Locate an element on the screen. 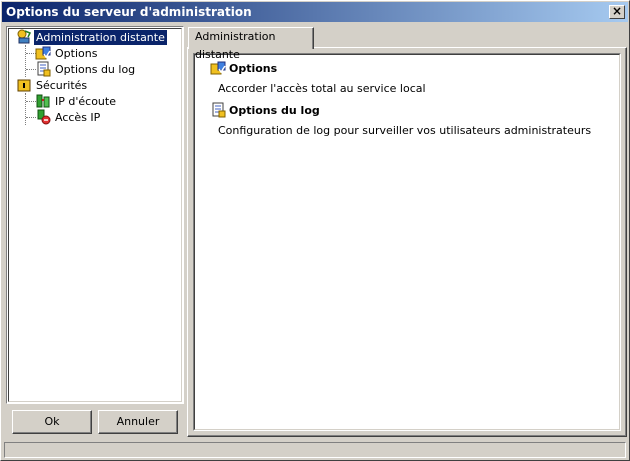 The height and width of the screenshot is (461, 630). tree-item-admin-remote: Administration distante is located at coordinates (91, 37).